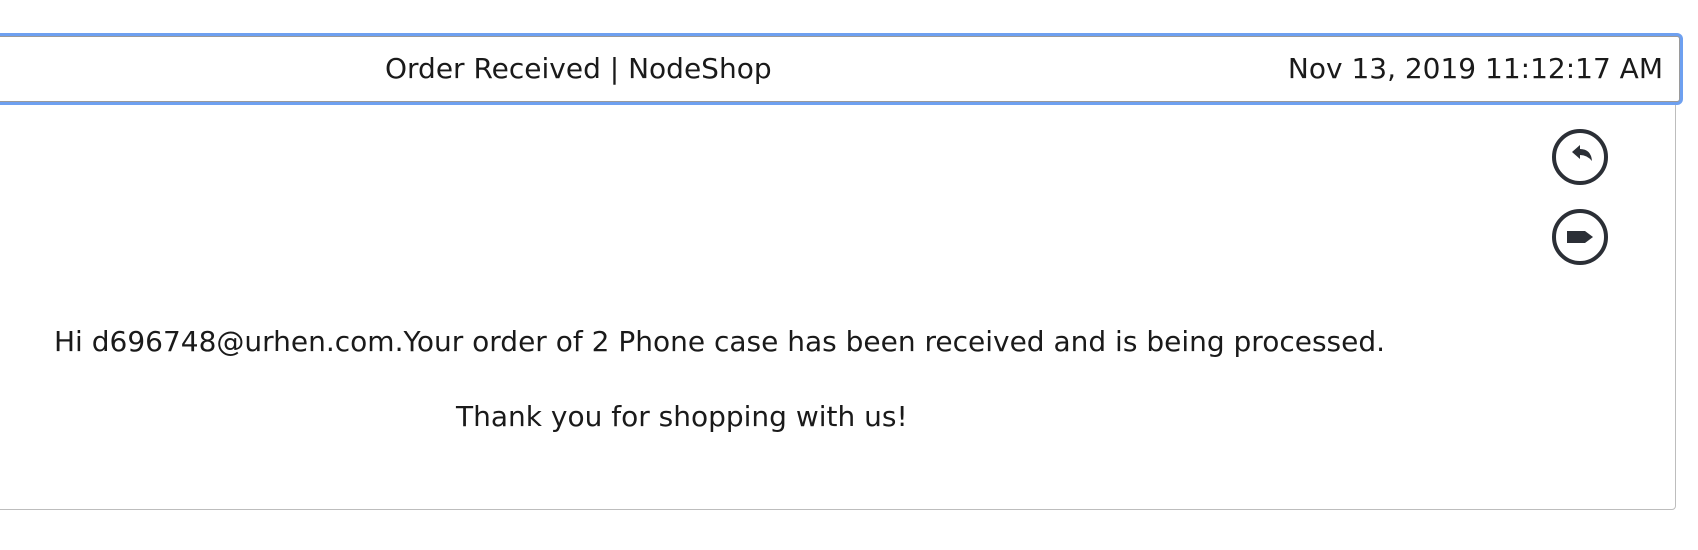 Image resolution: width=1698 pixels, height=550 pixels. I want to click on reply-button, so click(1580, 157).